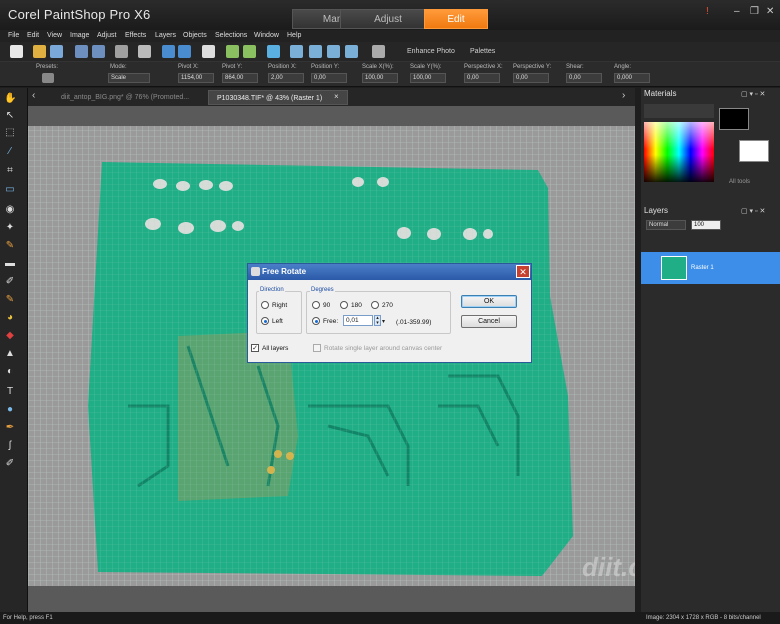 Image resolution: width=780 pixels, height=624 pixels. I want to click on makeover-tool-icon: ✦, so click(10, 228).